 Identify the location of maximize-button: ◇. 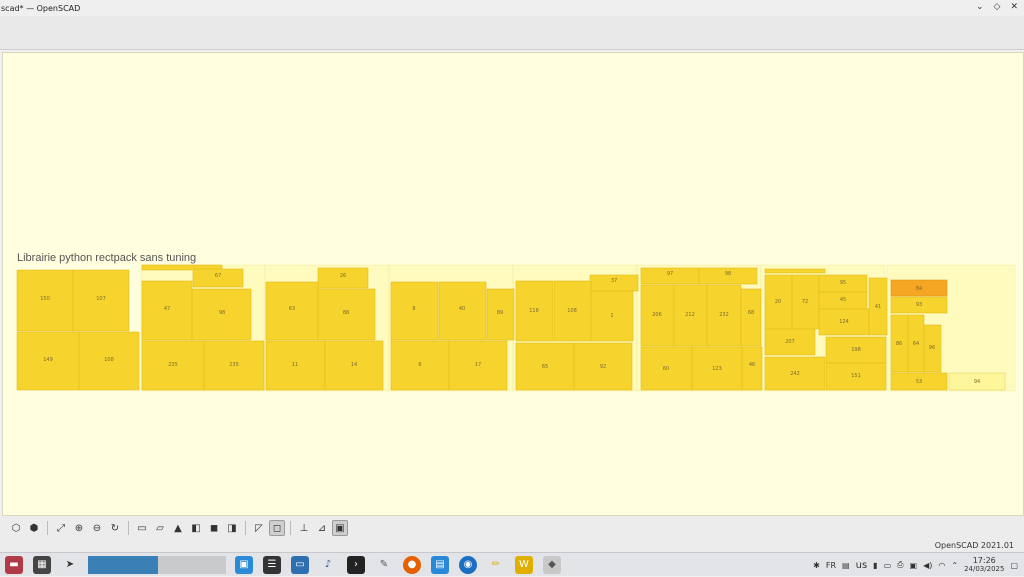
(997, 7).